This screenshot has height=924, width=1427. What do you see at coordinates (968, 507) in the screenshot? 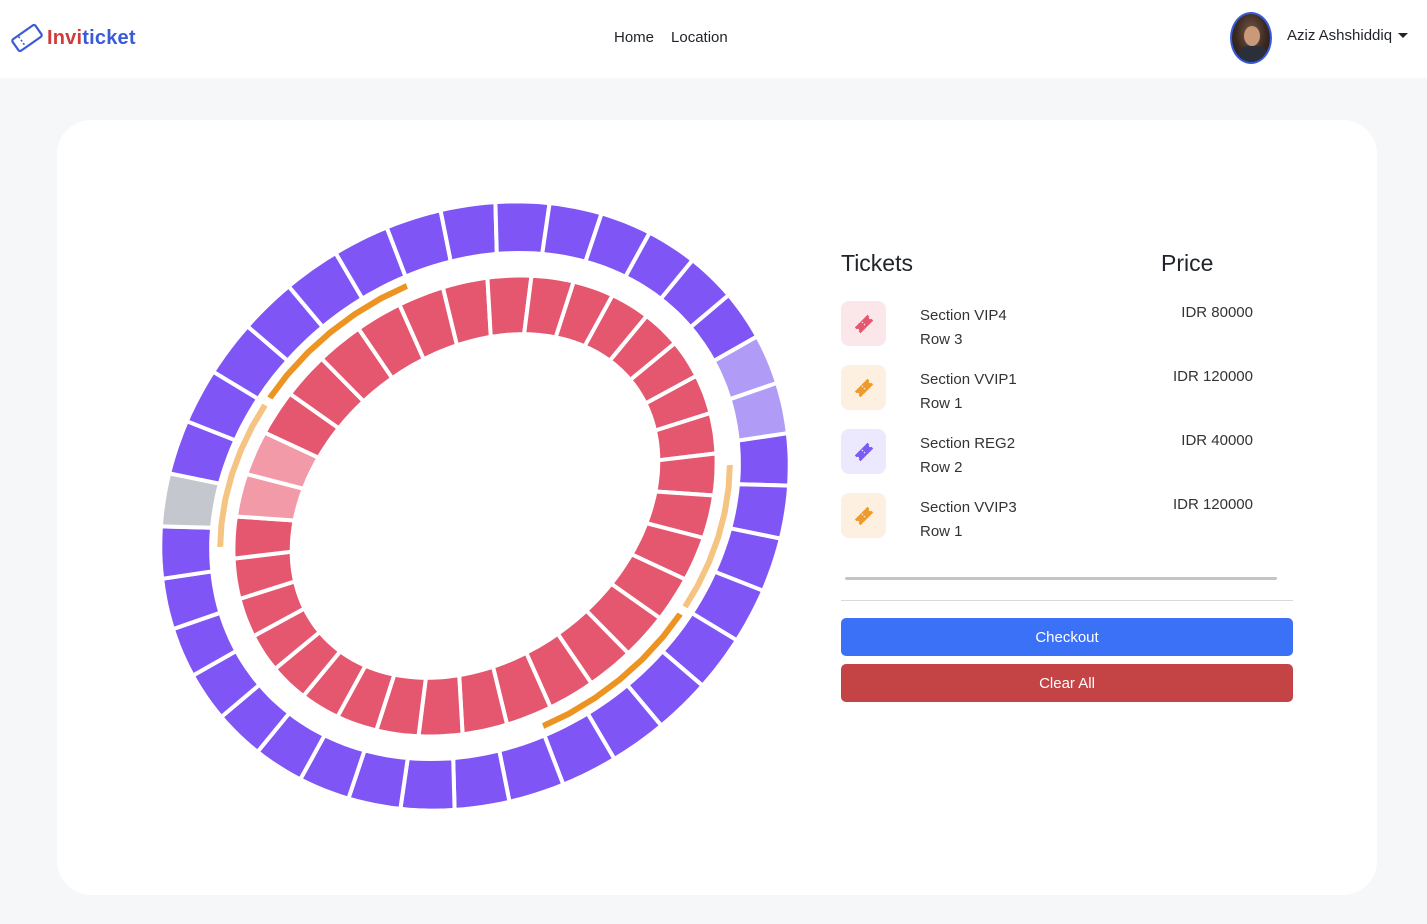
I see `ticket-section-label: Section VVIP3` at bounding box center [968, 507].